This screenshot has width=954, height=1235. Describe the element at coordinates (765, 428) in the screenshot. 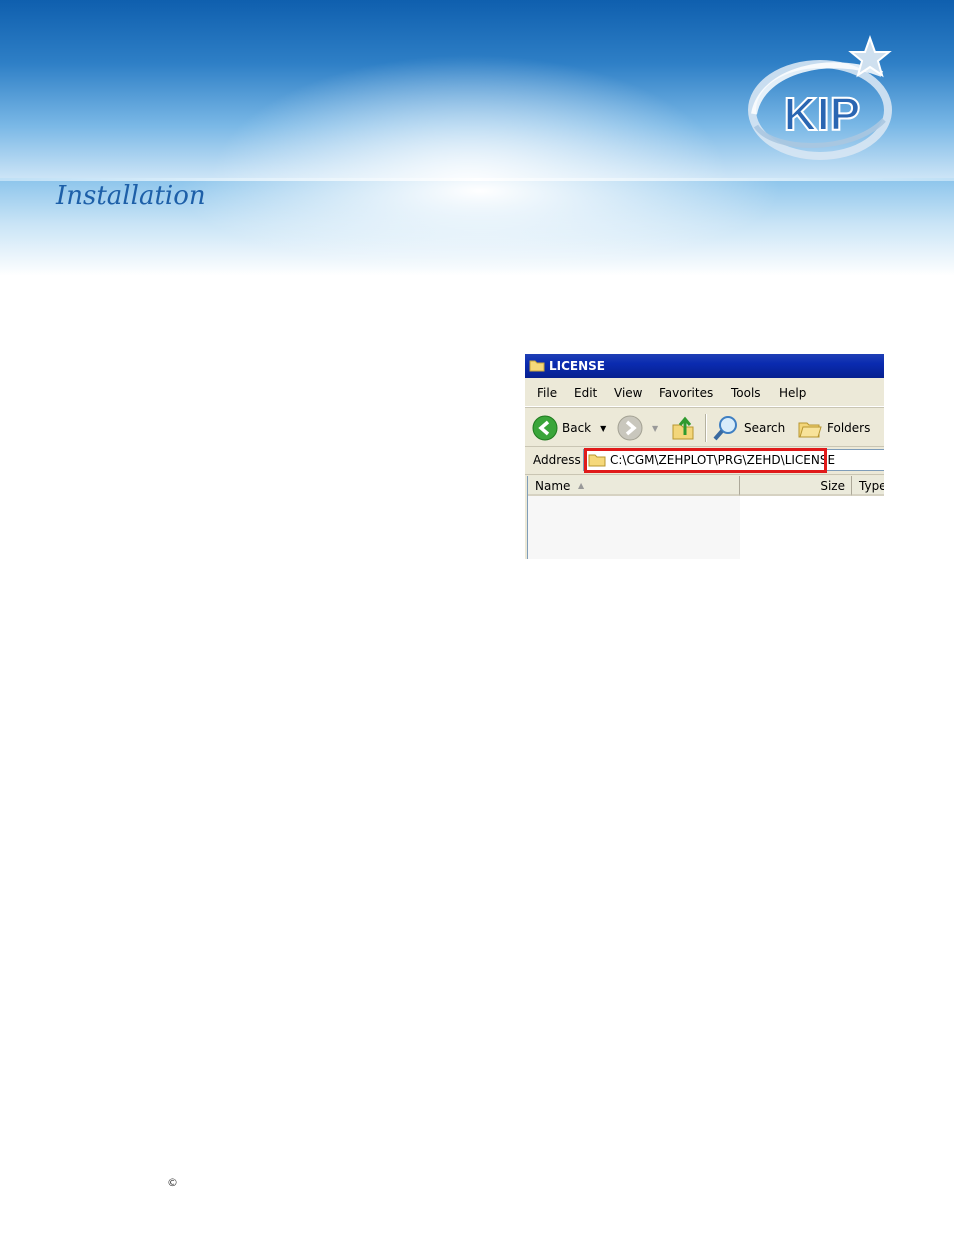

I see `search-label: Search` at that location.